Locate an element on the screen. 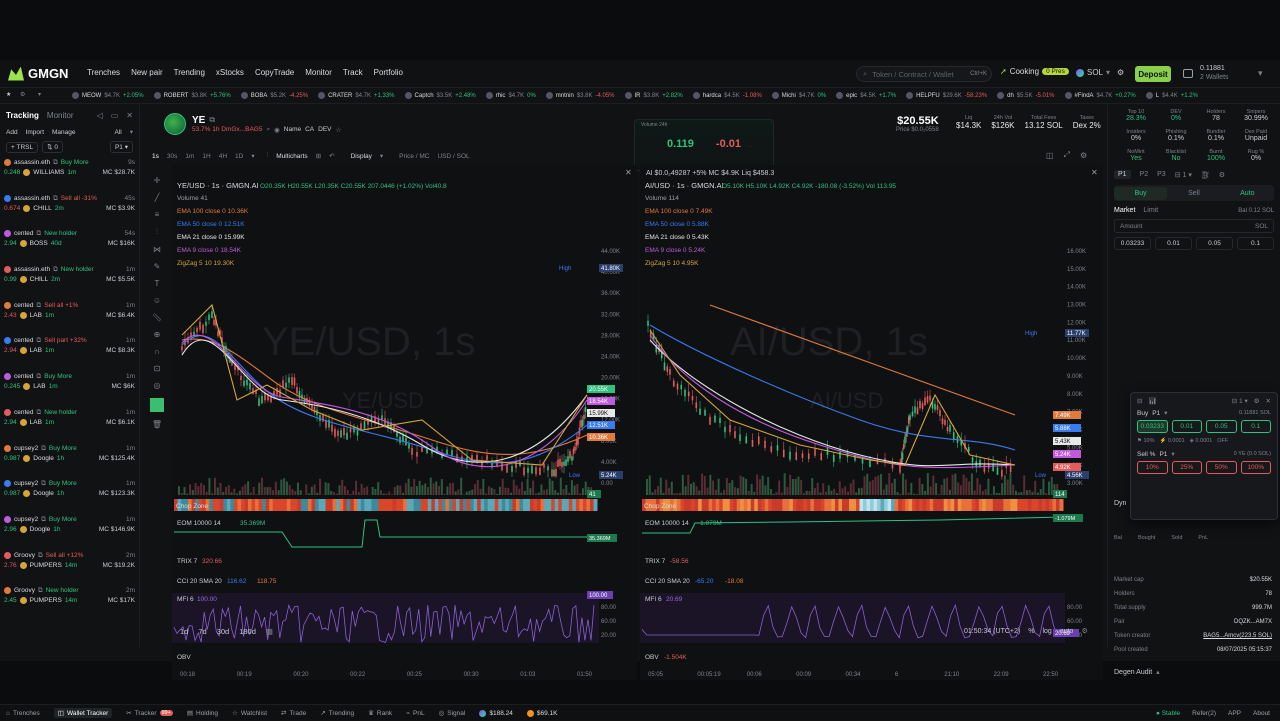 This screenshot has height=721, width=1280. text-icon: T is located at coordinates (157, 283).